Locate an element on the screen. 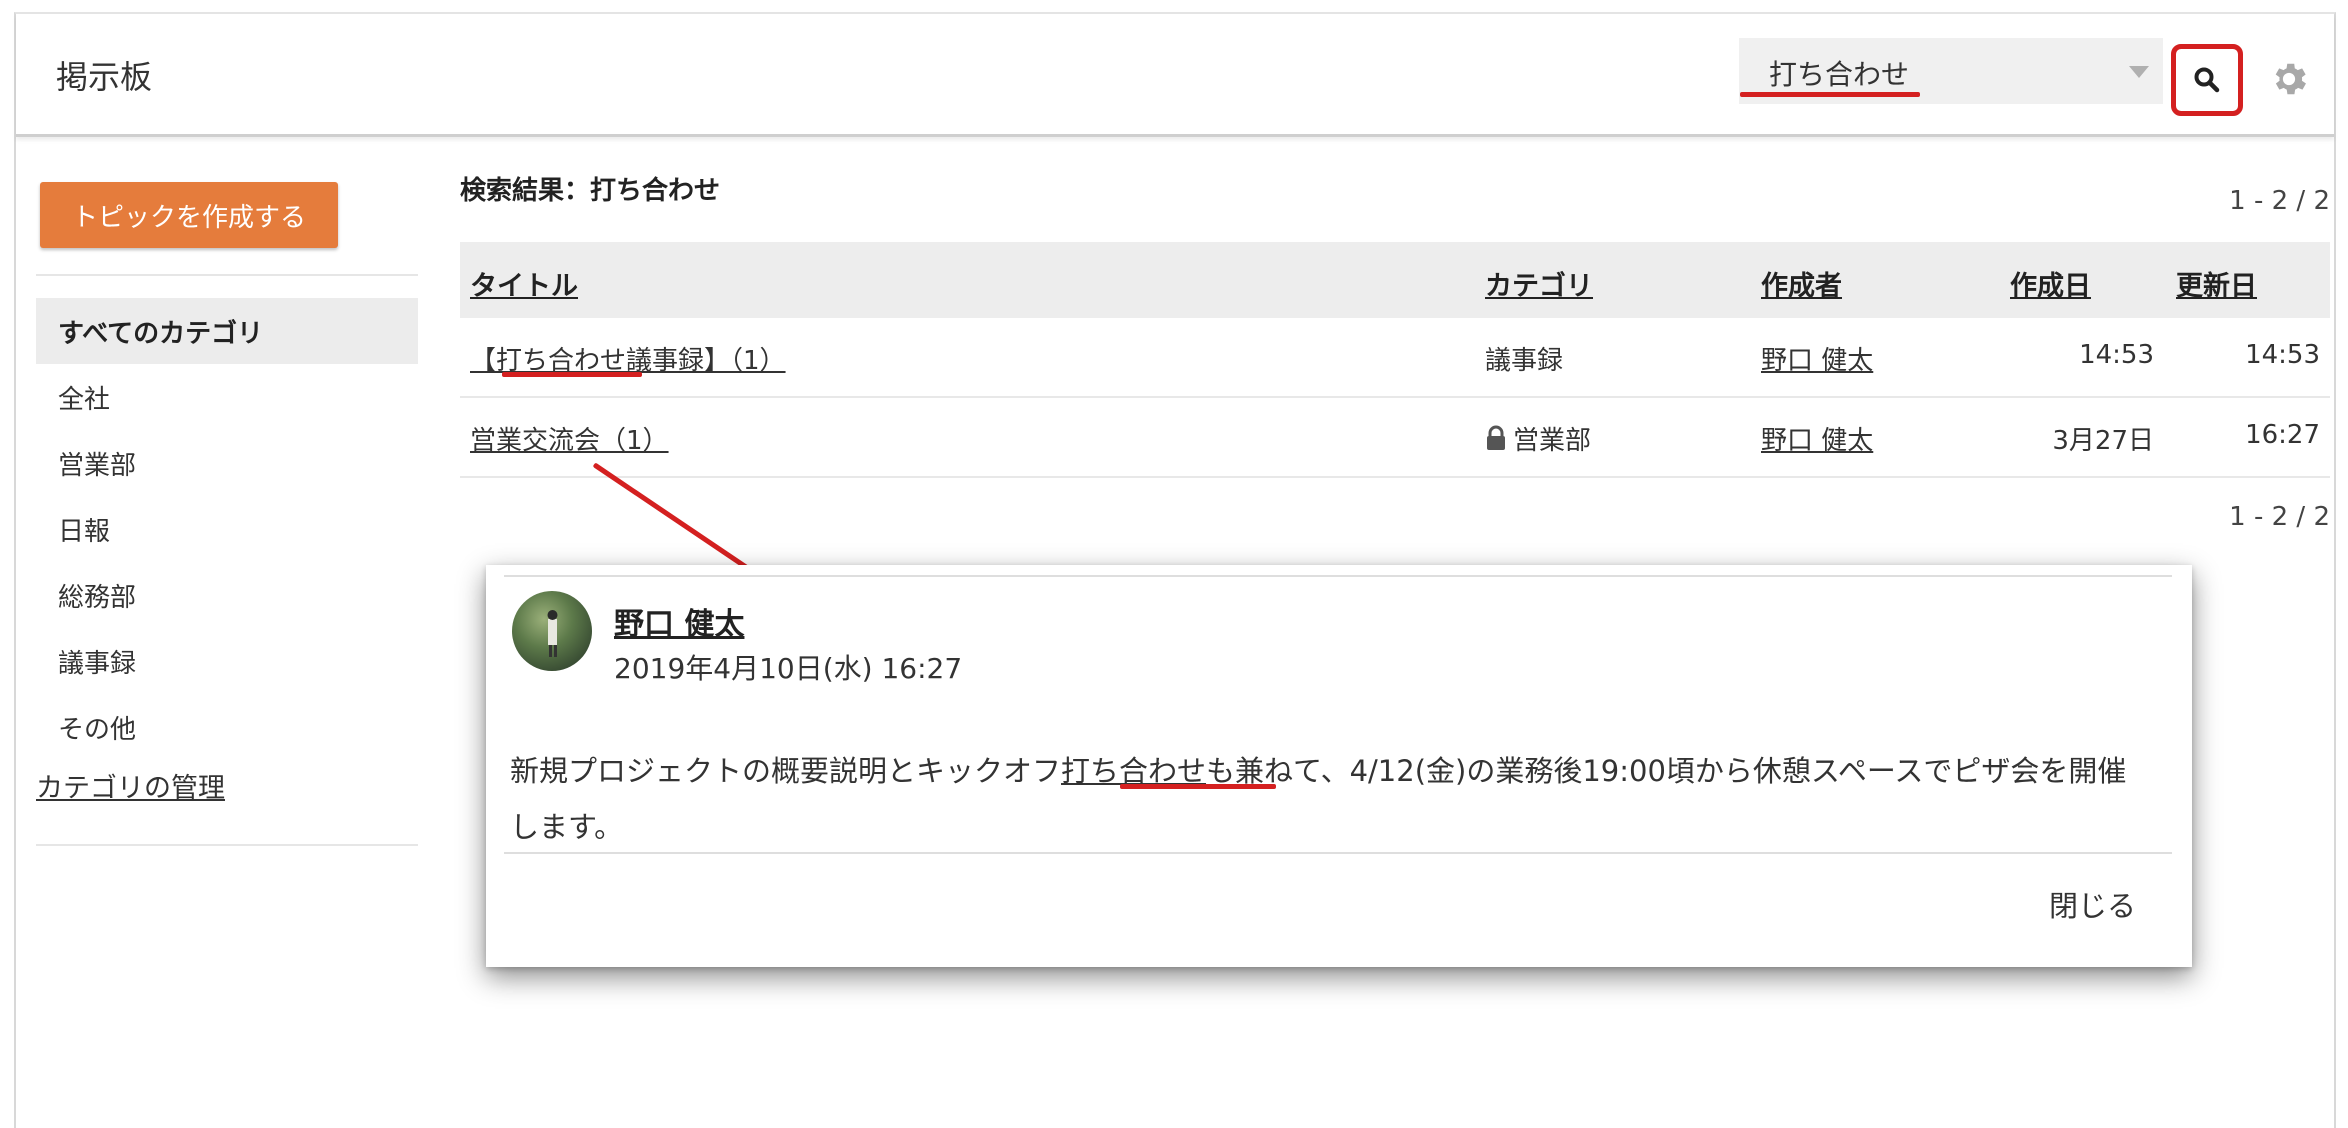 The height and width of the screenshot is (1128, 2348). sidebar-item-sales: 営業部 is located at coordinates (227, 463).